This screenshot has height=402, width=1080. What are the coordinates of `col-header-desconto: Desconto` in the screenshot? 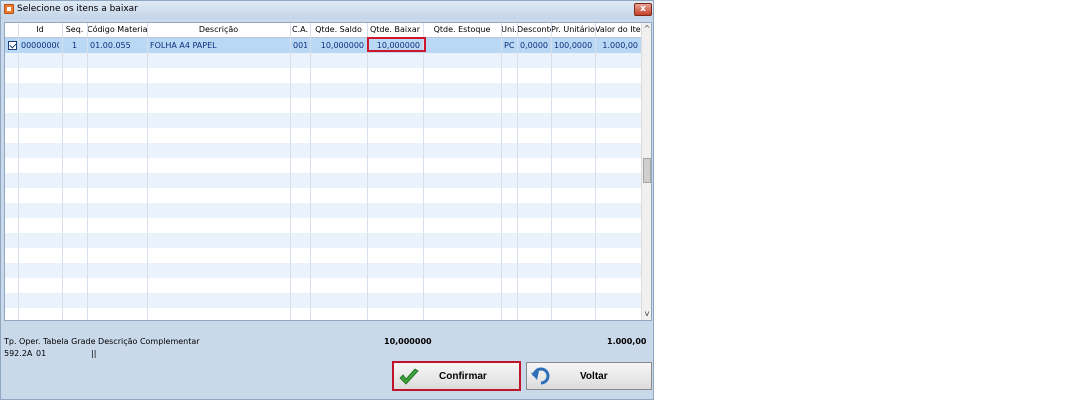 It's located at (534, 30).